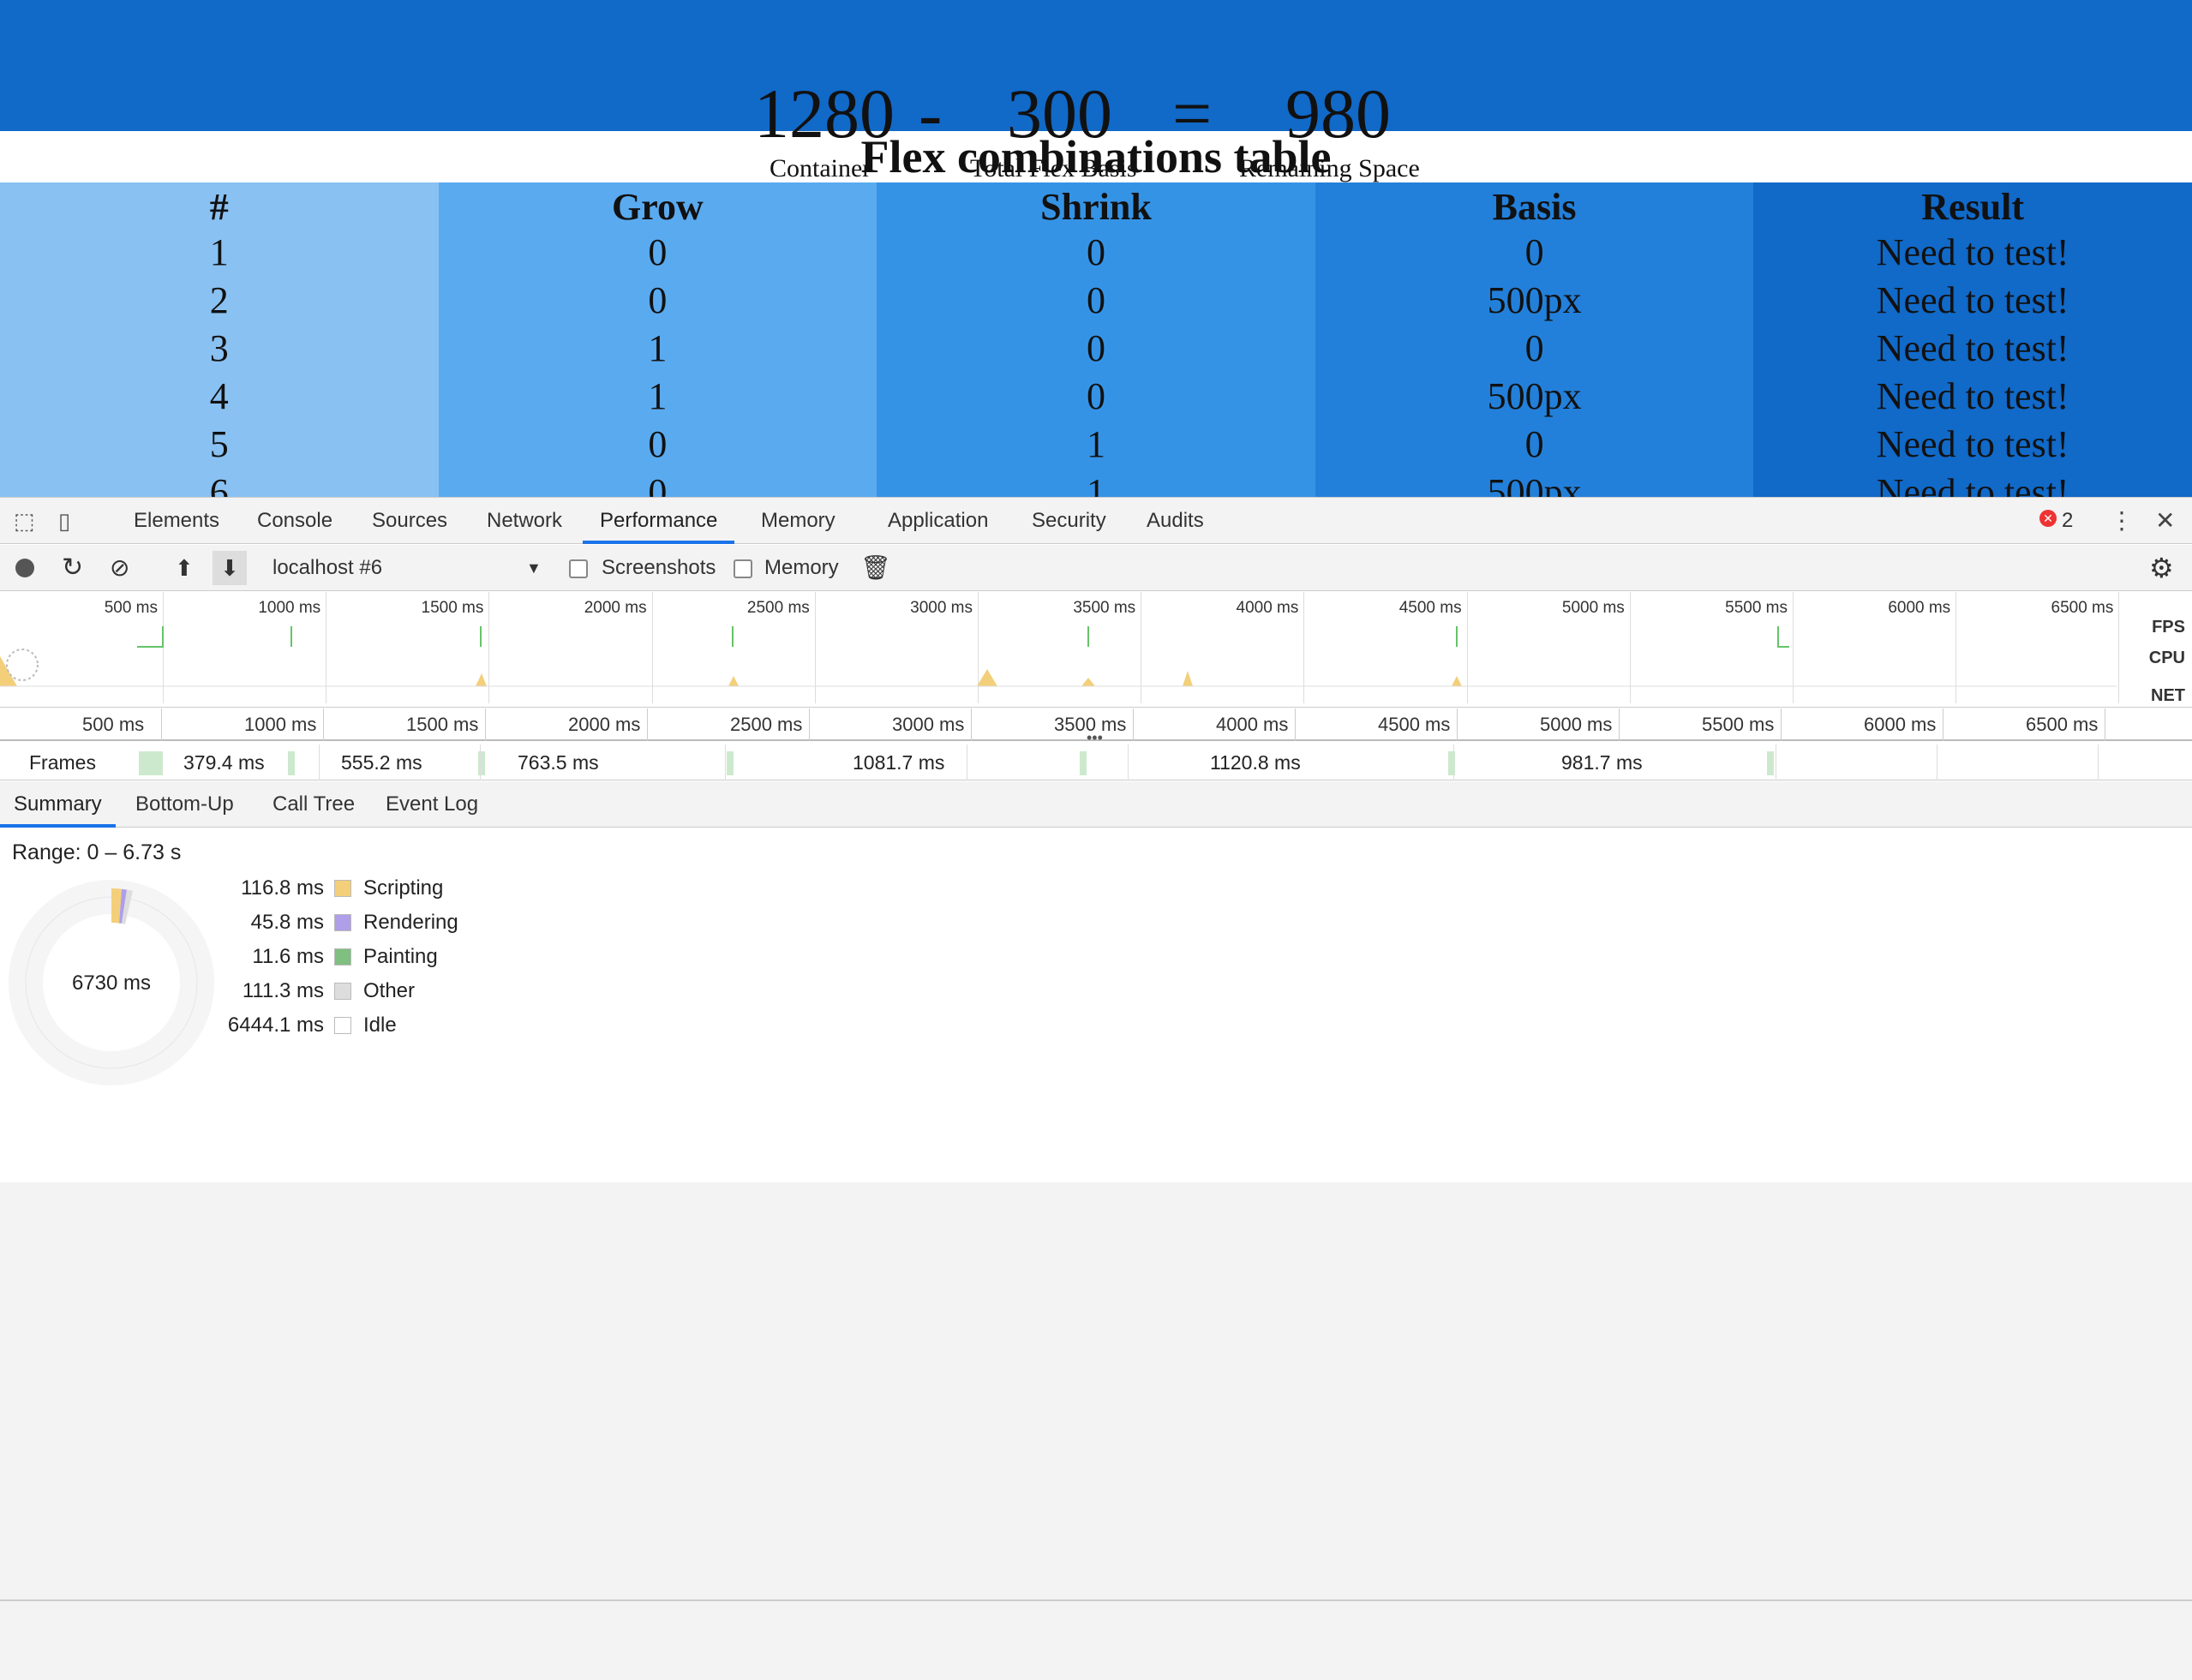 This screenshot has height=1680, width=2192. What do you see at coordinates (875, 568) in the screenshot?
I see `trash-icon: 🗑` at bounding box center [875, 568].